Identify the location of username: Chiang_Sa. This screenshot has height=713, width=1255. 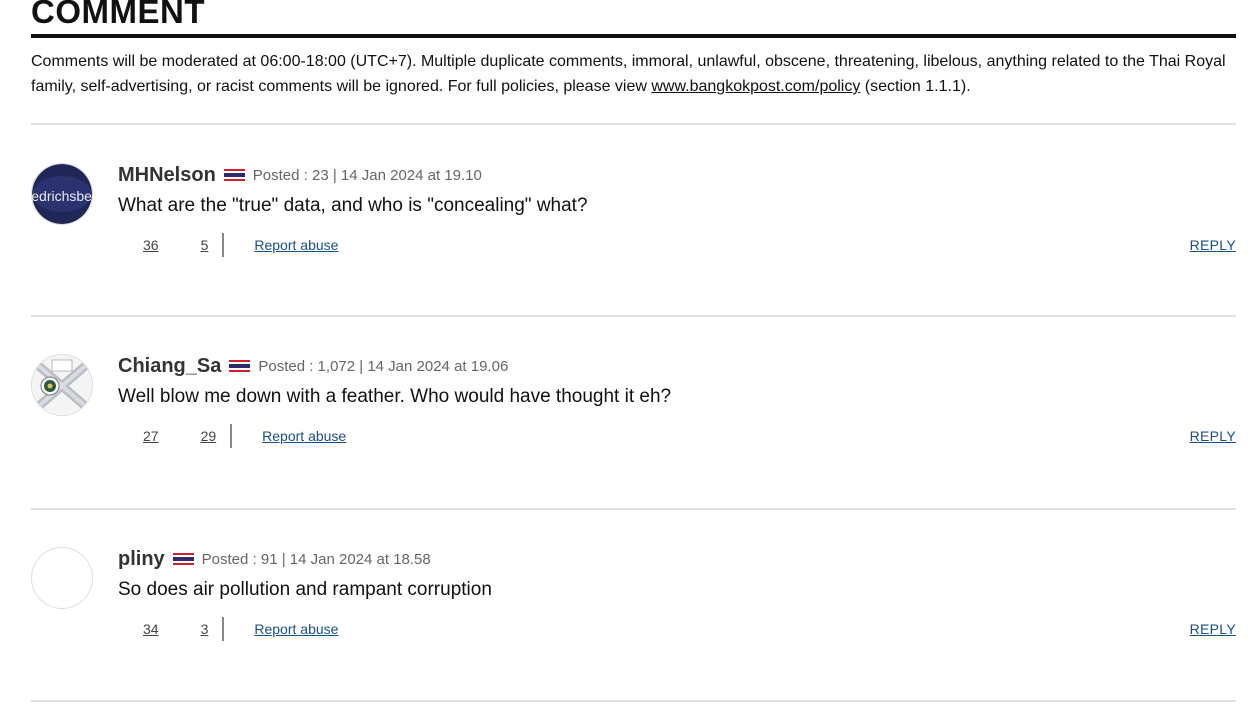
(169, 366).